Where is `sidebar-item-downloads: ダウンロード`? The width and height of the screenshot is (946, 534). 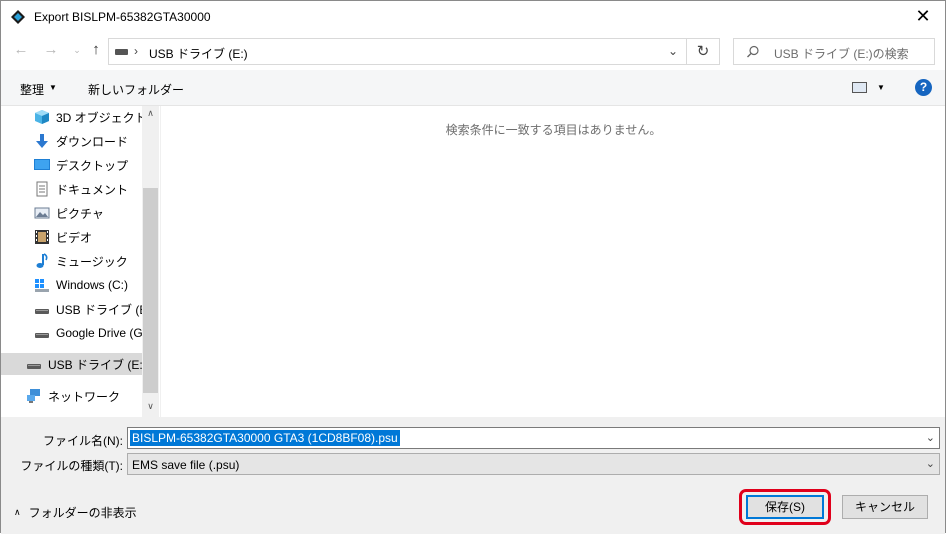 sidebar-item-downloads: ダウンロード is located at coordinates (81, 141).